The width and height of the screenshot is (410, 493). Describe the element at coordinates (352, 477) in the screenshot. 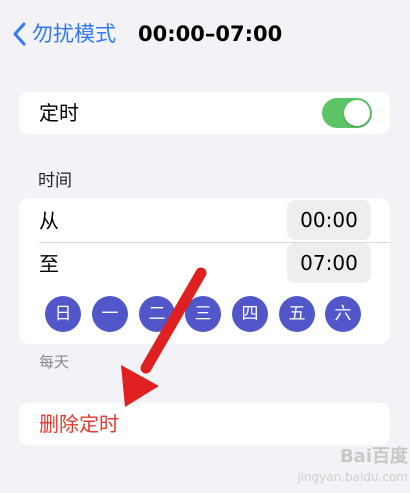

I see `watermark-url: jingyan.baidu.com` at that location.